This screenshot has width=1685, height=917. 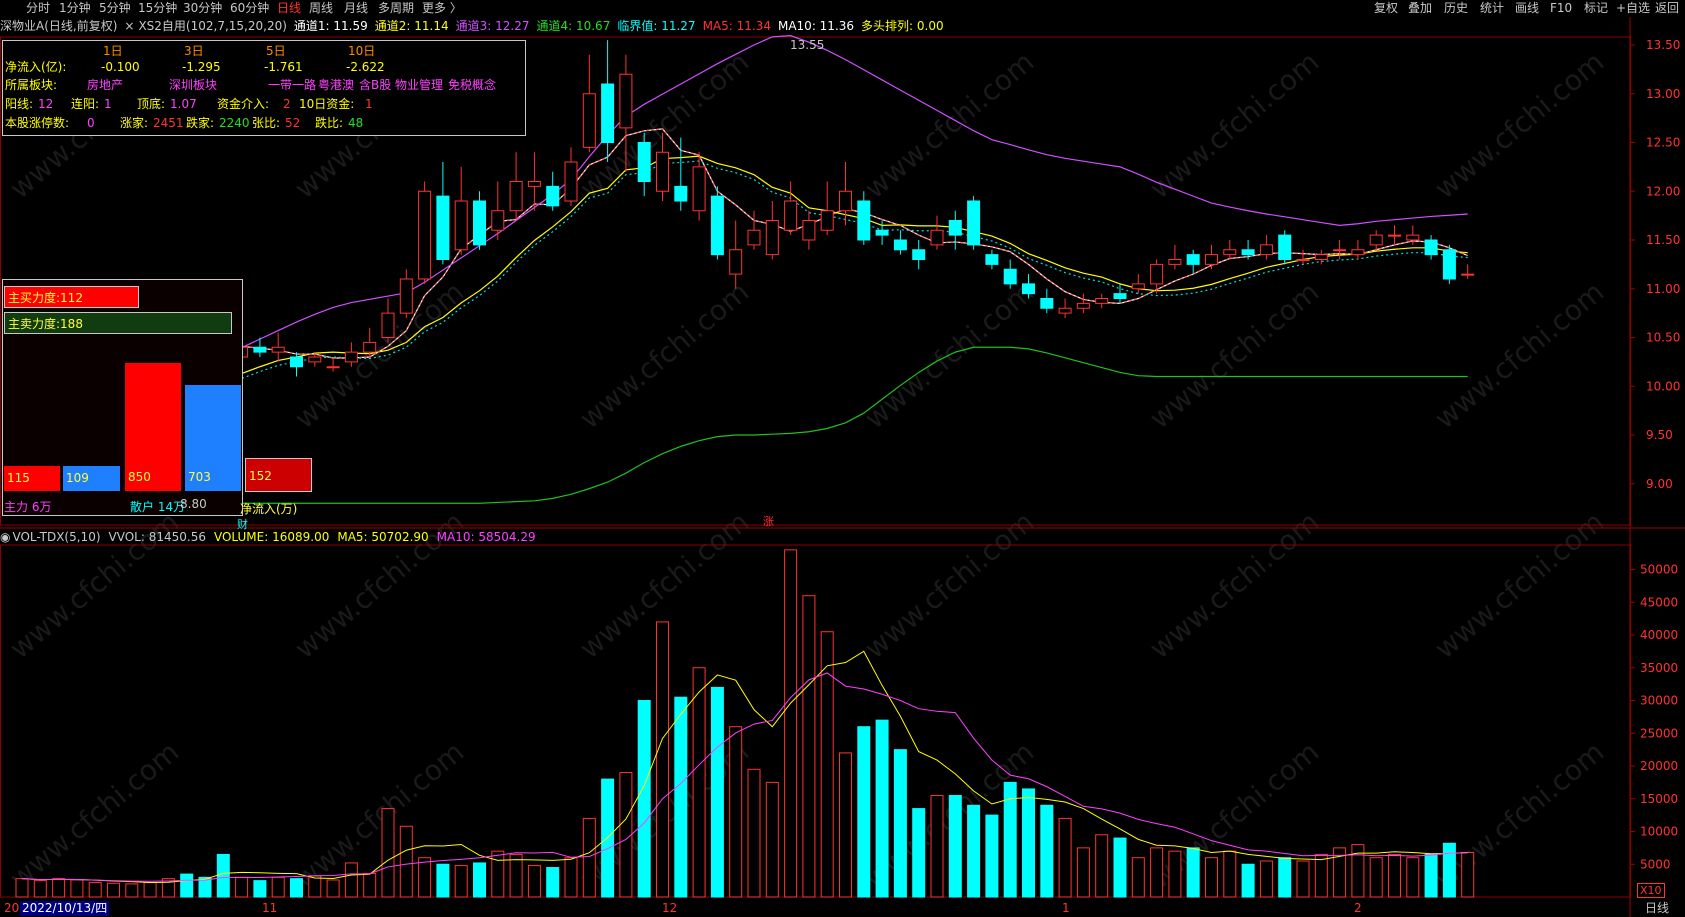 I want to click on volume-ma5-value: MA5: 50702.90, so click(x=383, y=537).